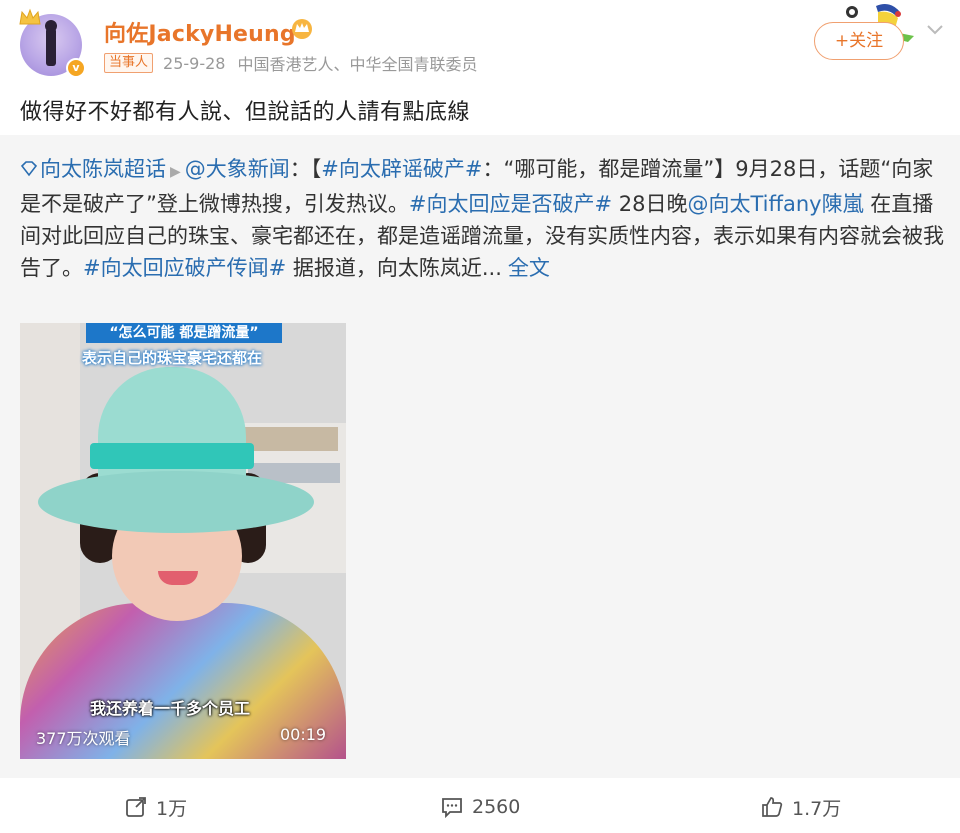 This screenshot has height=833, width=960. What do you see at coordinates (170, 708) in the screenshot?
I see `video-subtitle: 我还养着一千多个员工` at bounding box center [170, 708].